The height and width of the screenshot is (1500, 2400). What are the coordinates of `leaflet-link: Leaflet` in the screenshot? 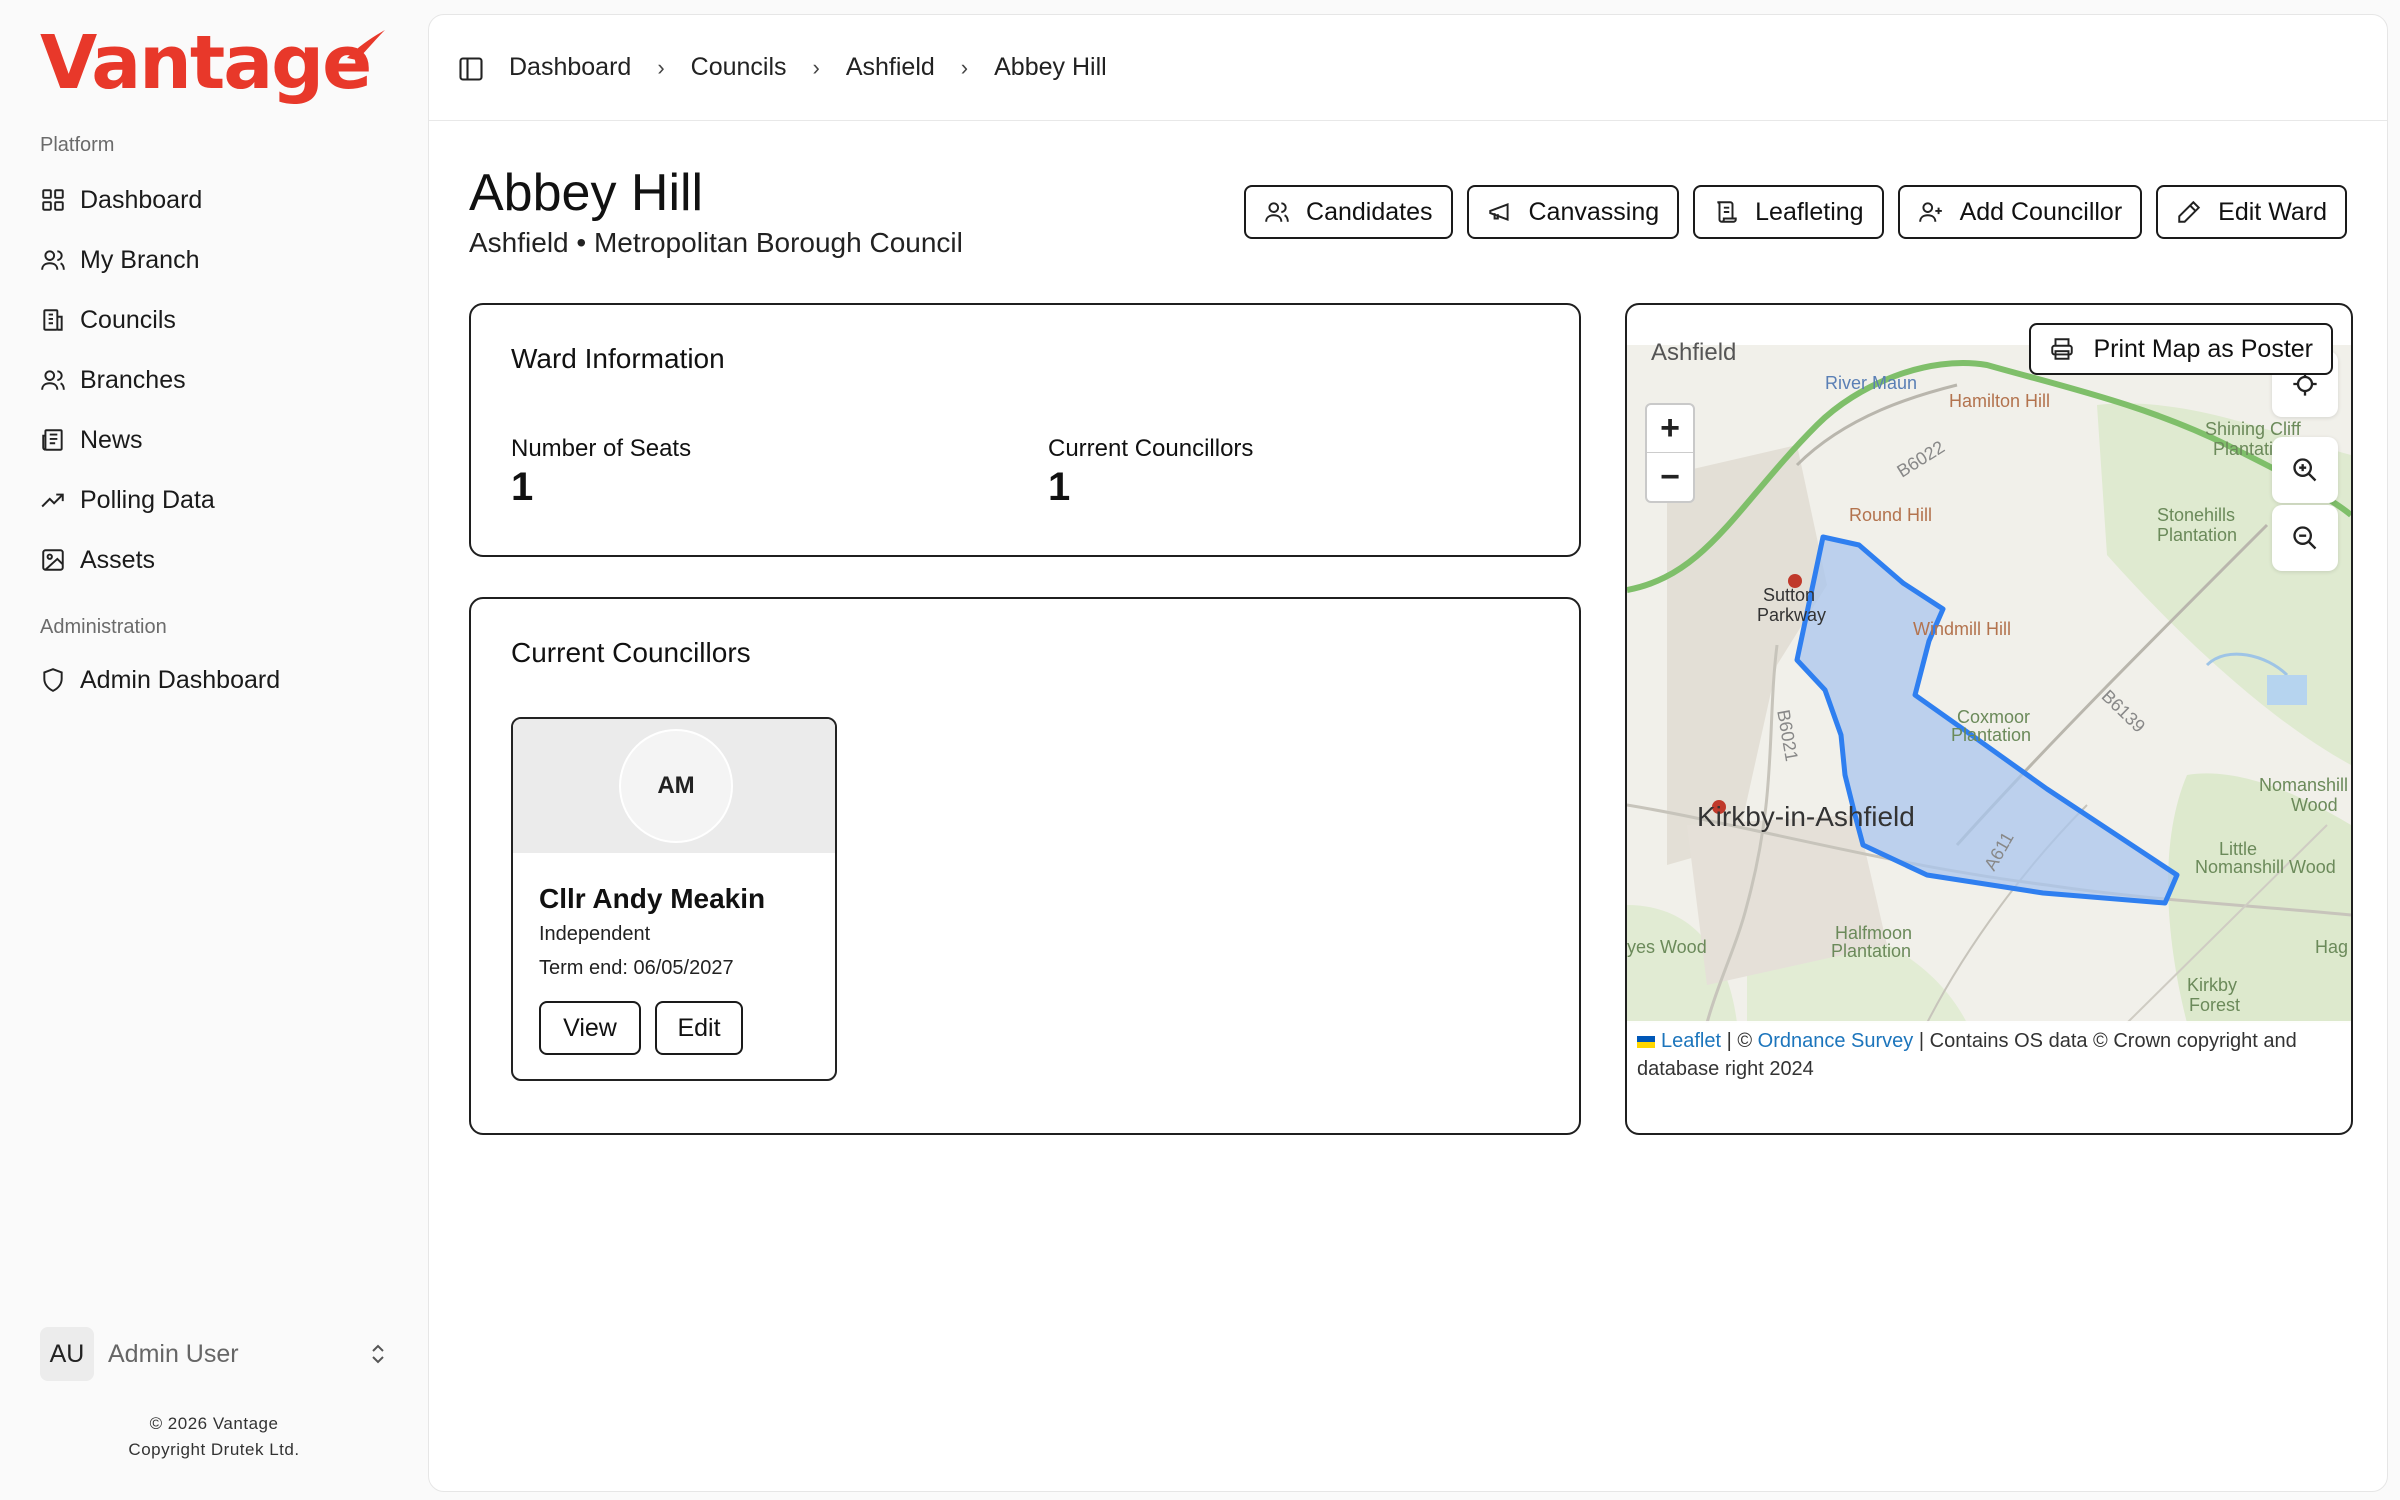 It's located at (1691, 1041).